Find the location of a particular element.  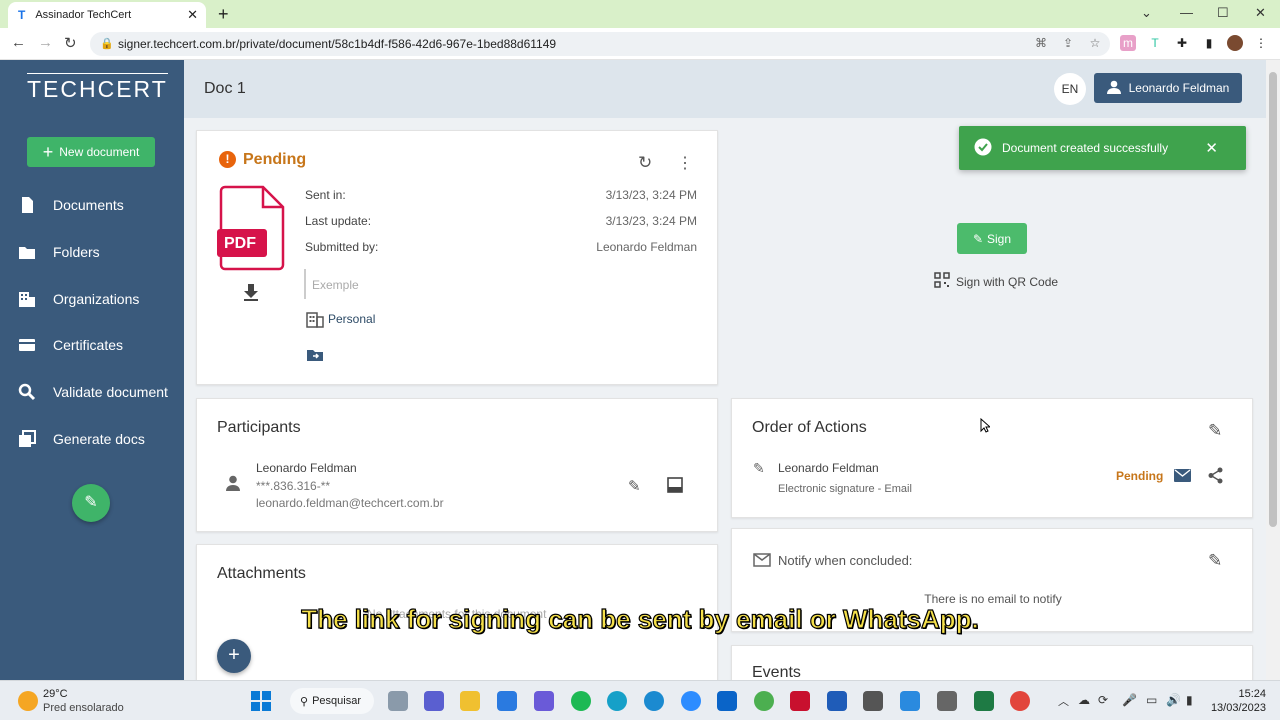

close-toast-icon: ✕ is located at coordinates (1211, 148).